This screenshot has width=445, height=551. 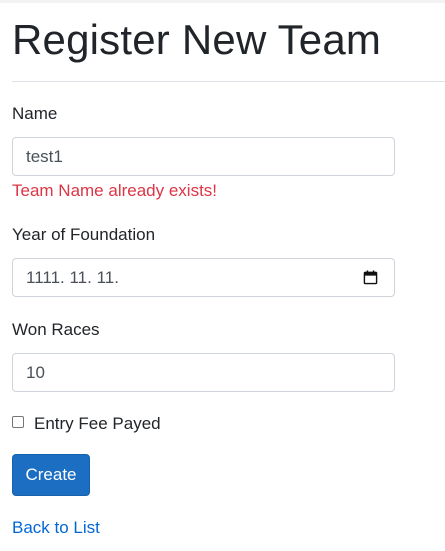 I want to click on name-input-value: test1, so click(x=44, y=156).